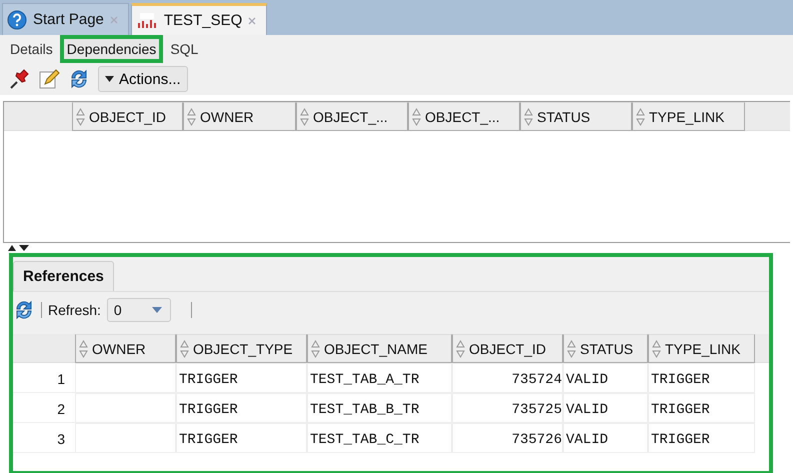  Describe the element at coordinates (63, 276) in the screenshot. I see `references-tab: References` at that location.